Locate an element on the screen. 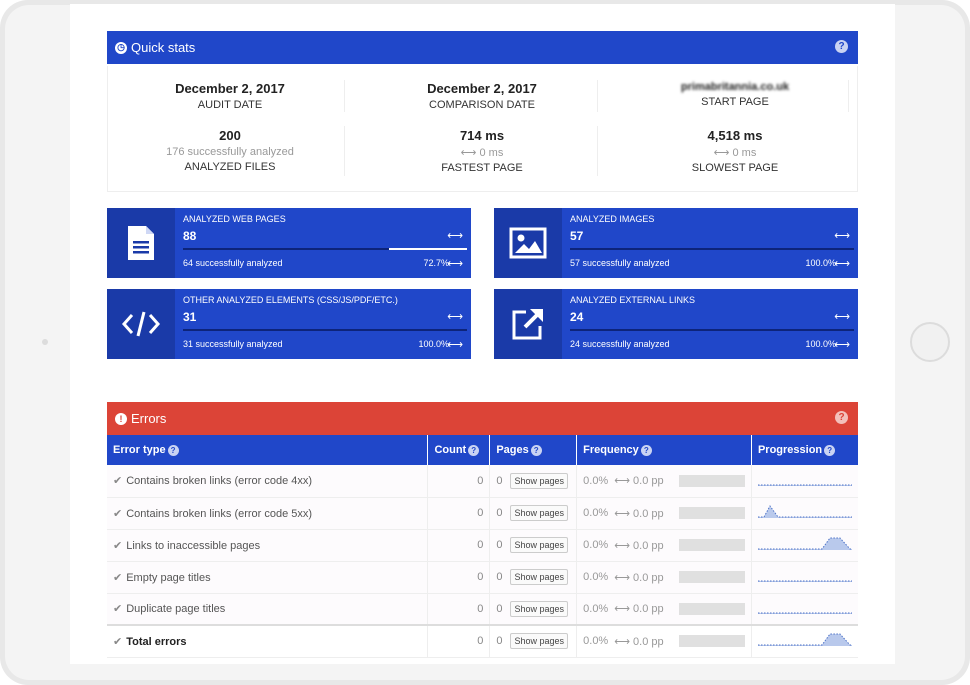 Image resolution: width=970 pixels, height=685 pixels. code-icon is located at coordinates (141, 324).